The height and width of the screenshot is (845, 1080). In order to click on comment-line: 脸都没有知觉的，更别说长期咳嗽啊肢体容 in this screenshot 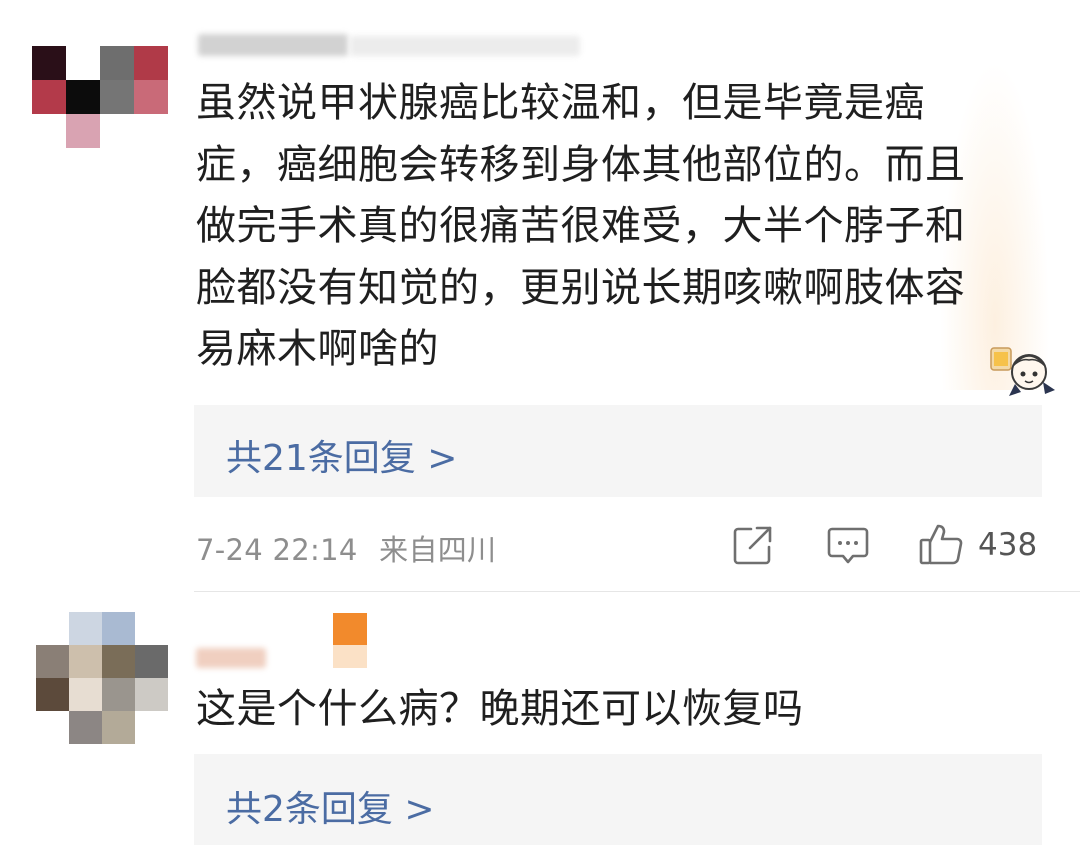, I will do `click(581, 287)`.